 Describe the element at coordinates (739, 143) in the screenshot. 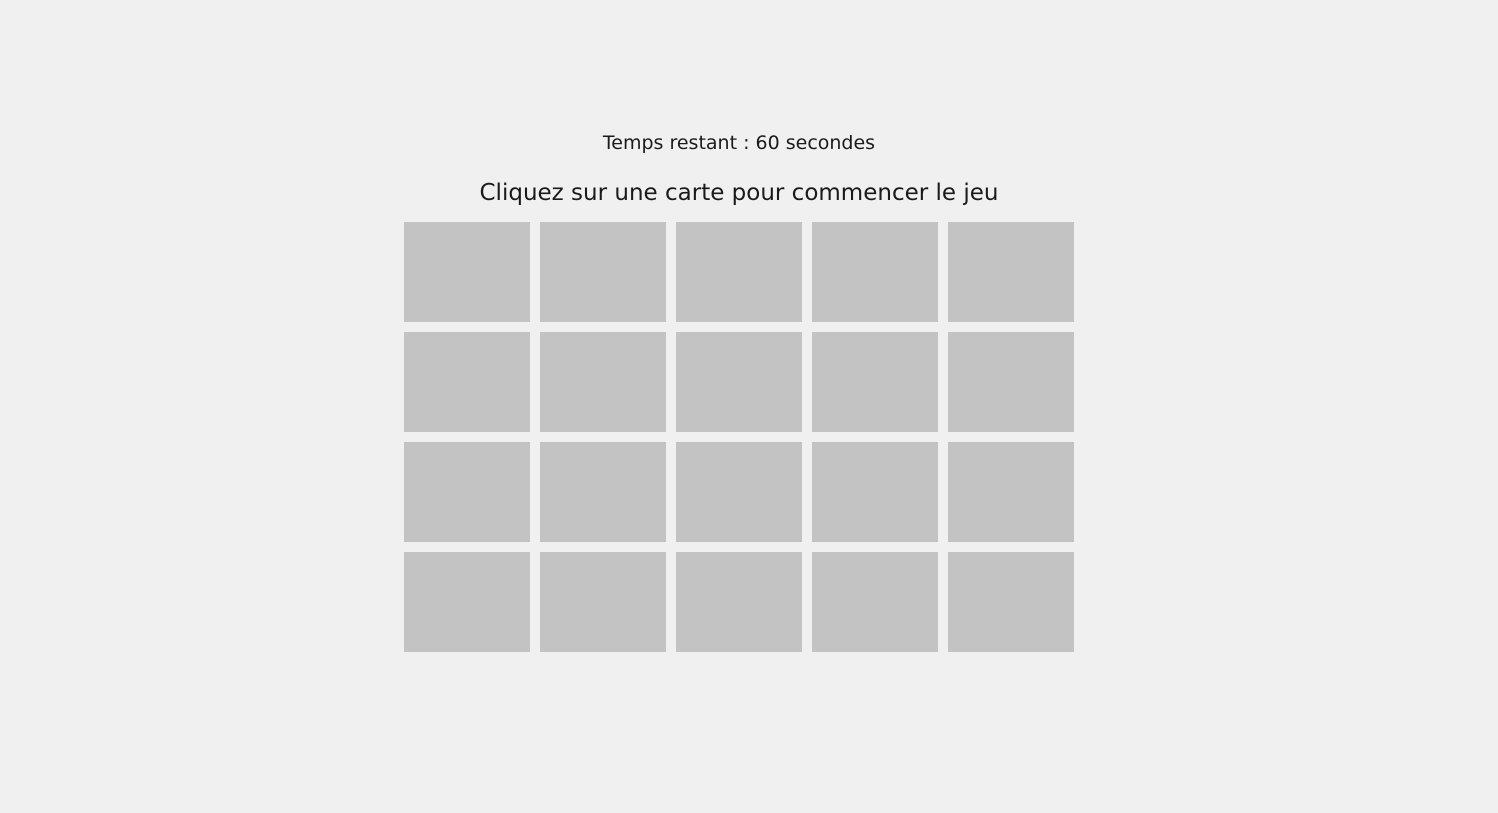

I see `time-remaining: Temps restant : 60 secondes` at that location.